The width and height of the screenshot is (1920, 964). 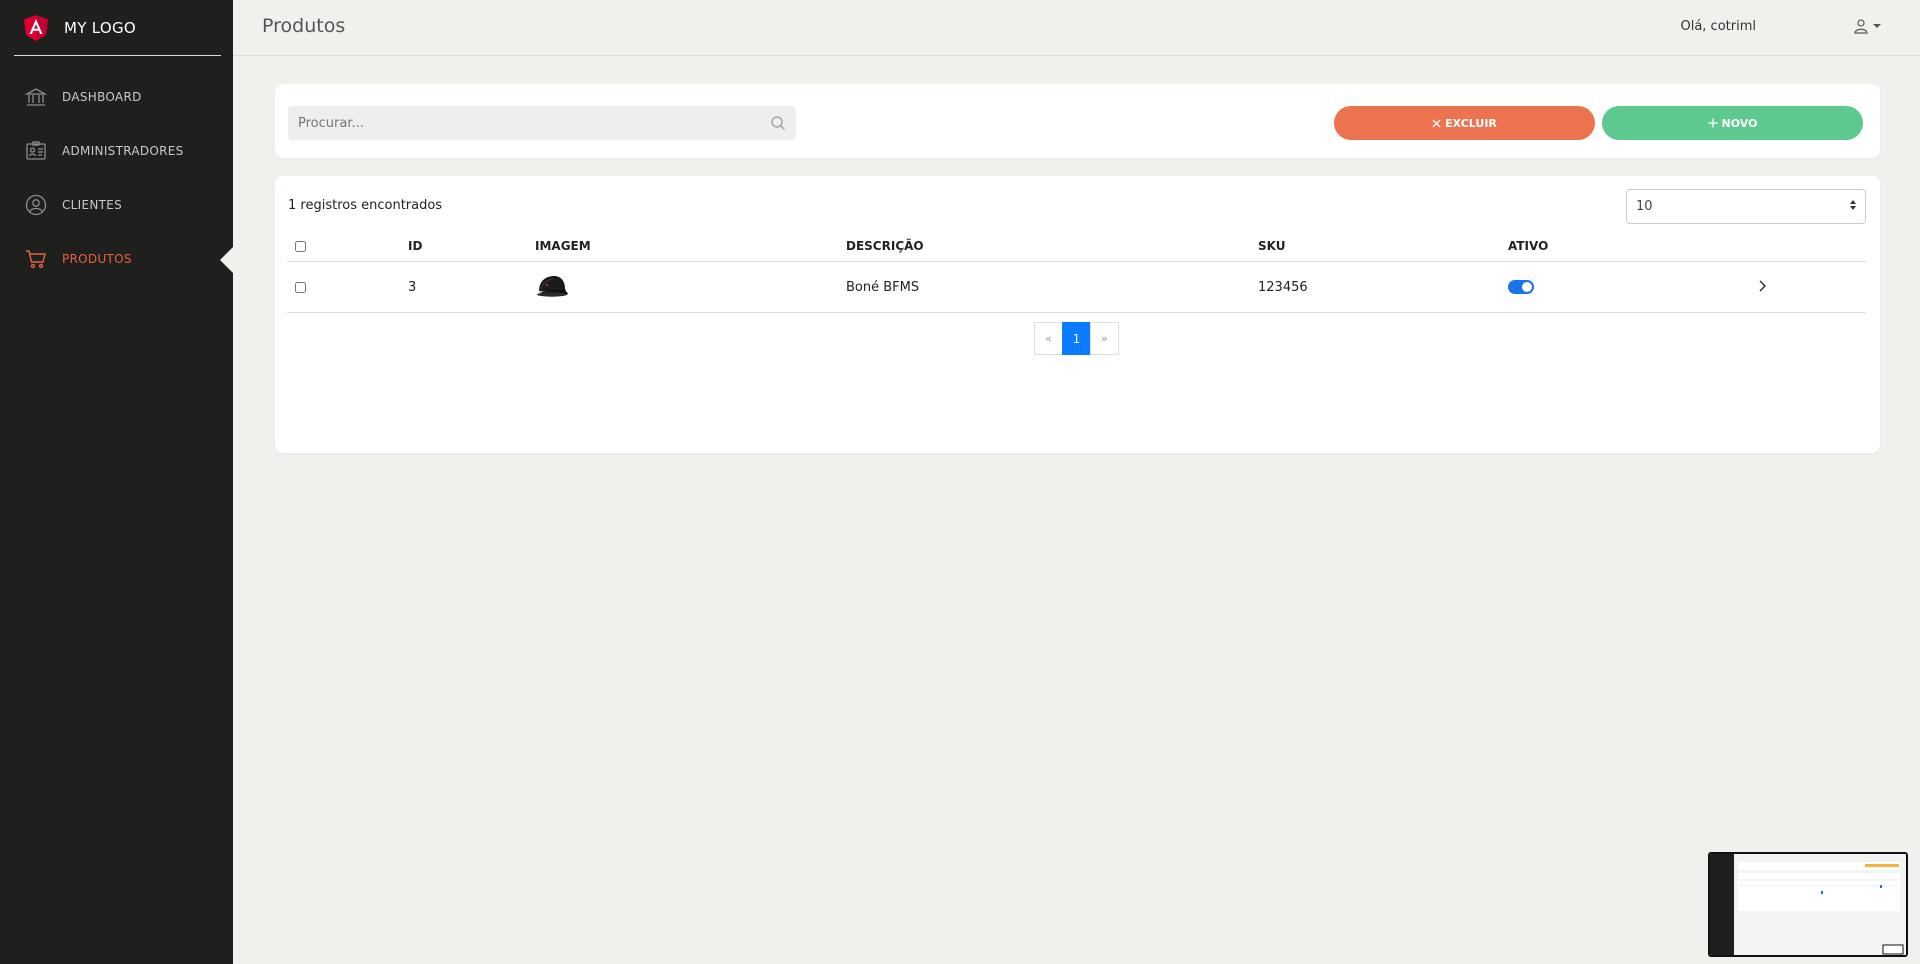 What do you see at coordinates (1076, 246) in the screenshot?
I see `table-header: ID IMAGEM DESCRIÇÃO SKU ATIVO` at bounding box center [1076, 246].